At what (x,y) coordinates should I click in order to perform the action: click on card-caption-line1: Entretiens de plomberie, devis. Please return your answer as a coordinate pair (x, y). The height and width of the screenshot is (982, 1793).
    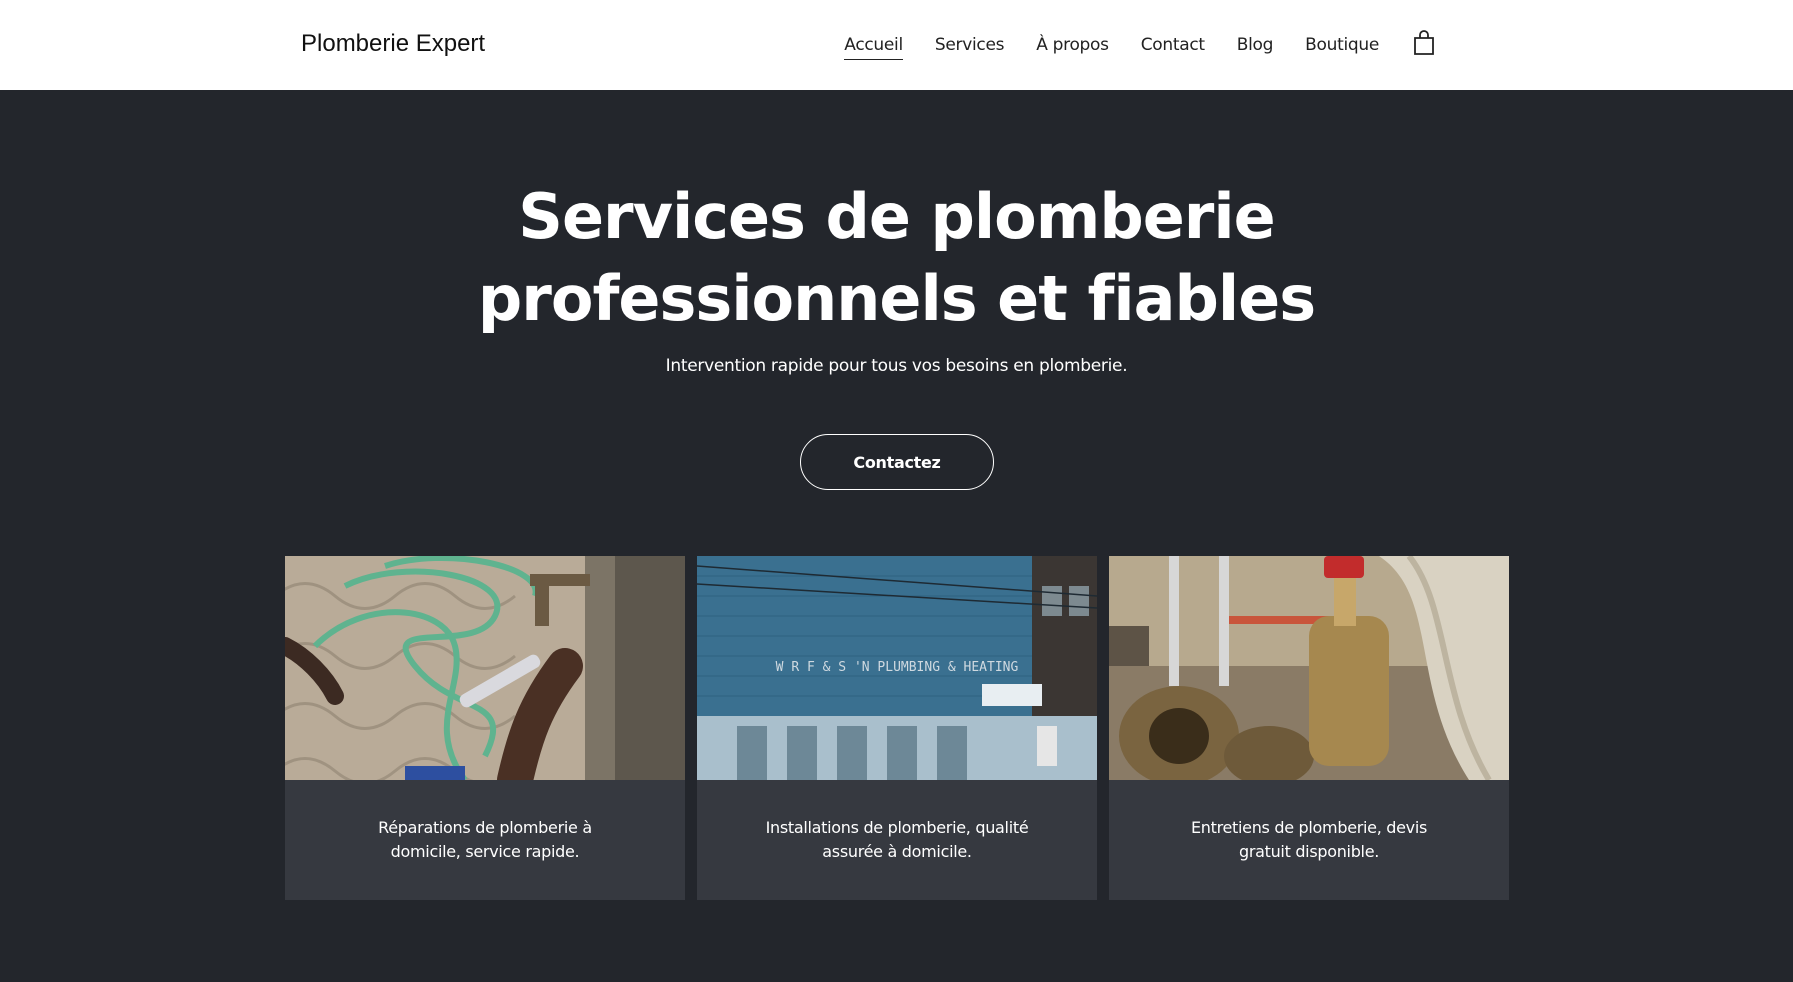
    Looking at the image, I should click on (1309, 827).